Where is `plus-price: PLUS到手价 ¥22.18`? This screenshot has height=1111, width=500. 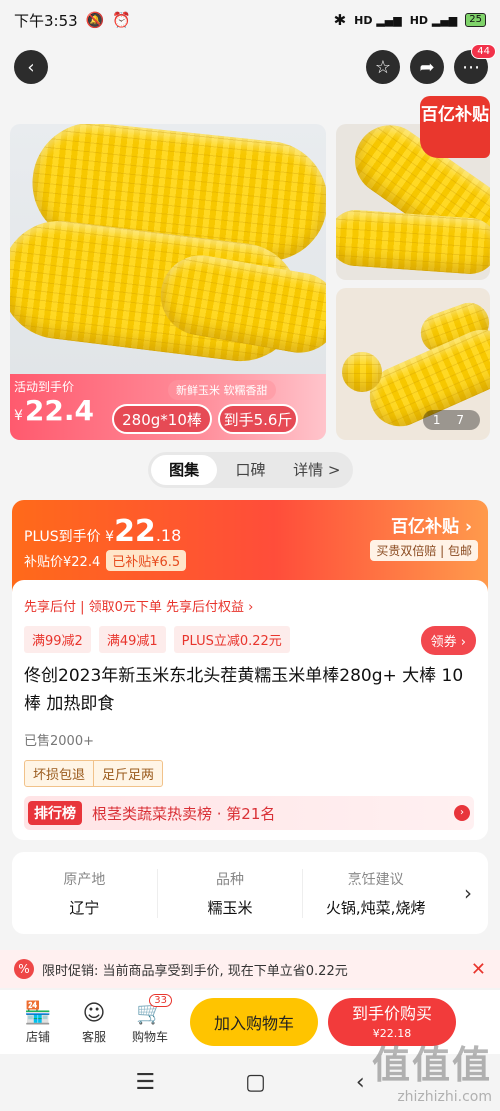
plus-price: PLUS到手价 ¥22.18 is located at coordinates (103, 531).